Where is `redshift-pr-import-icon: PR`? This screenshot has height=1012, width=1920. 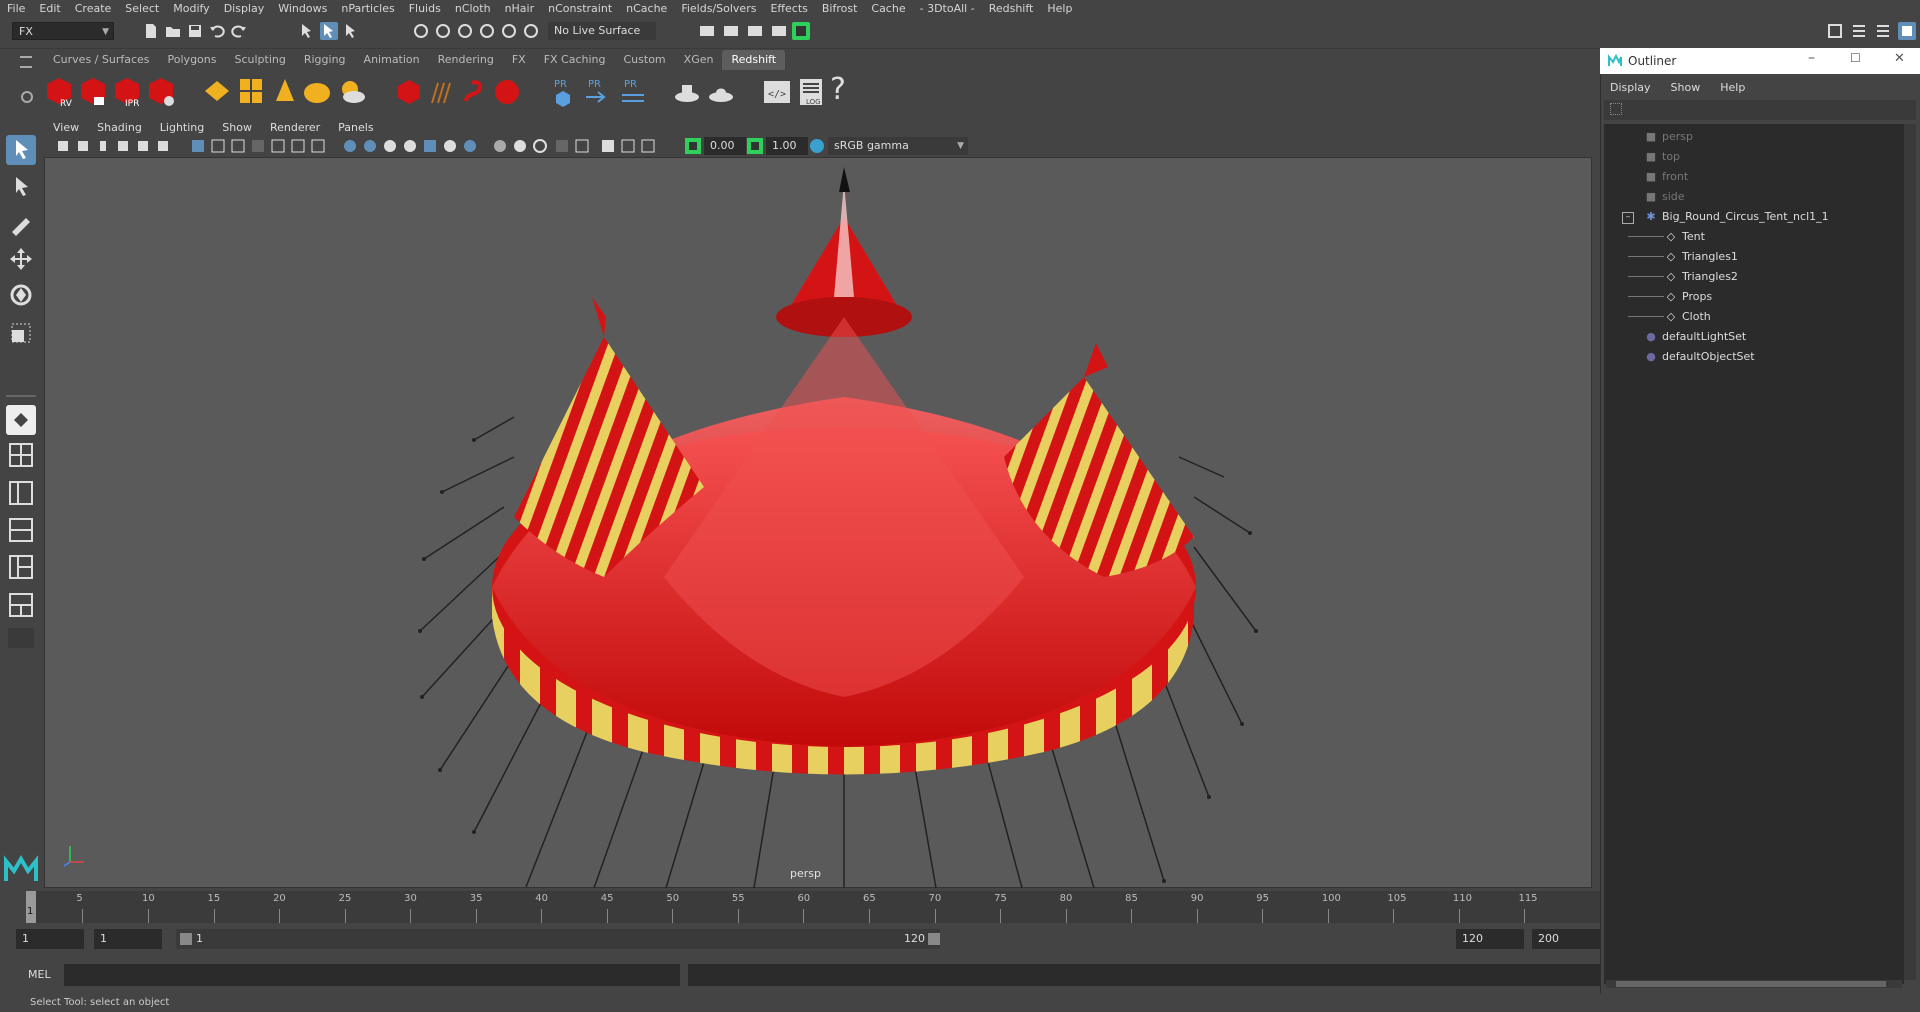
redshift-pr-import-icon: PR is located at coordinates (633, 92).